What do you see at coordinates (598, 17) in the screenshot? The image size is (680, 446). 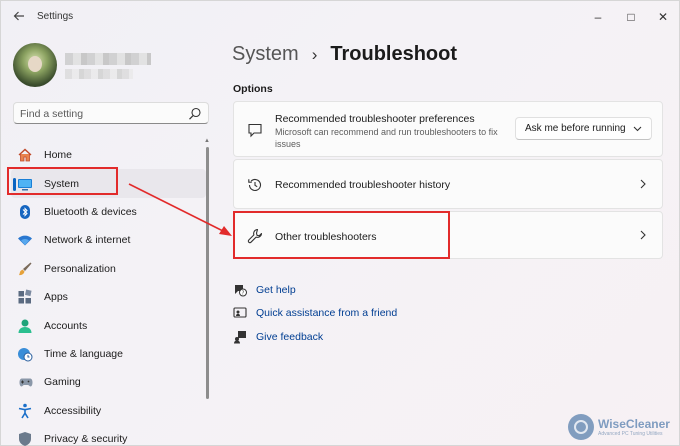 I see `minimize-button: –` at bounding box center [598, 17].